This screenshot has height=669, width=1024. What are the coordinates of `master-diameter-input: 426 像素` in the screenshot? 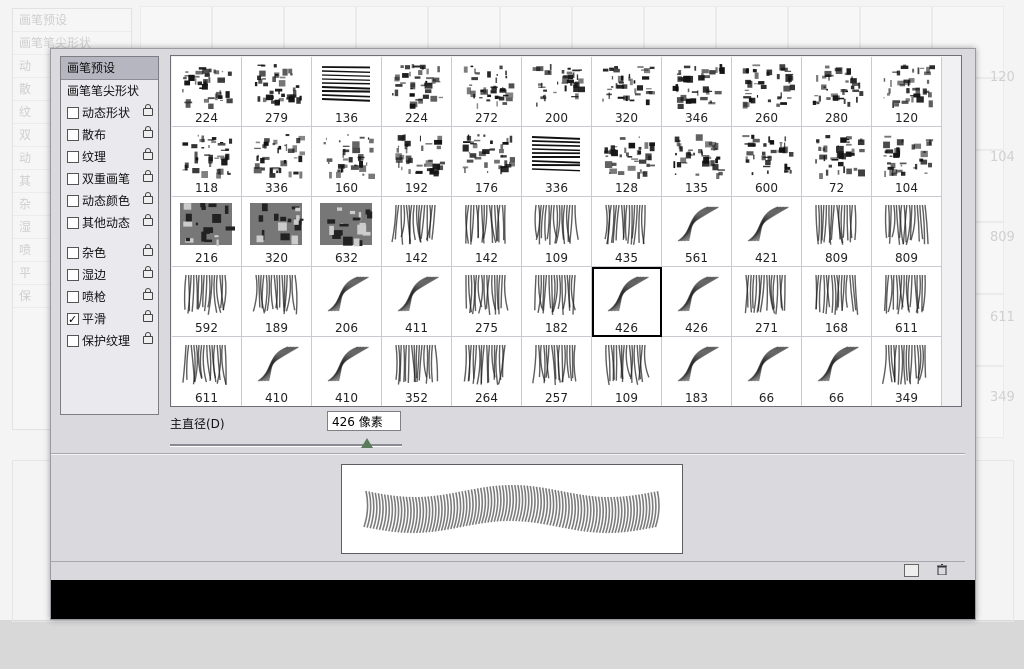 It's located at (364, 421).